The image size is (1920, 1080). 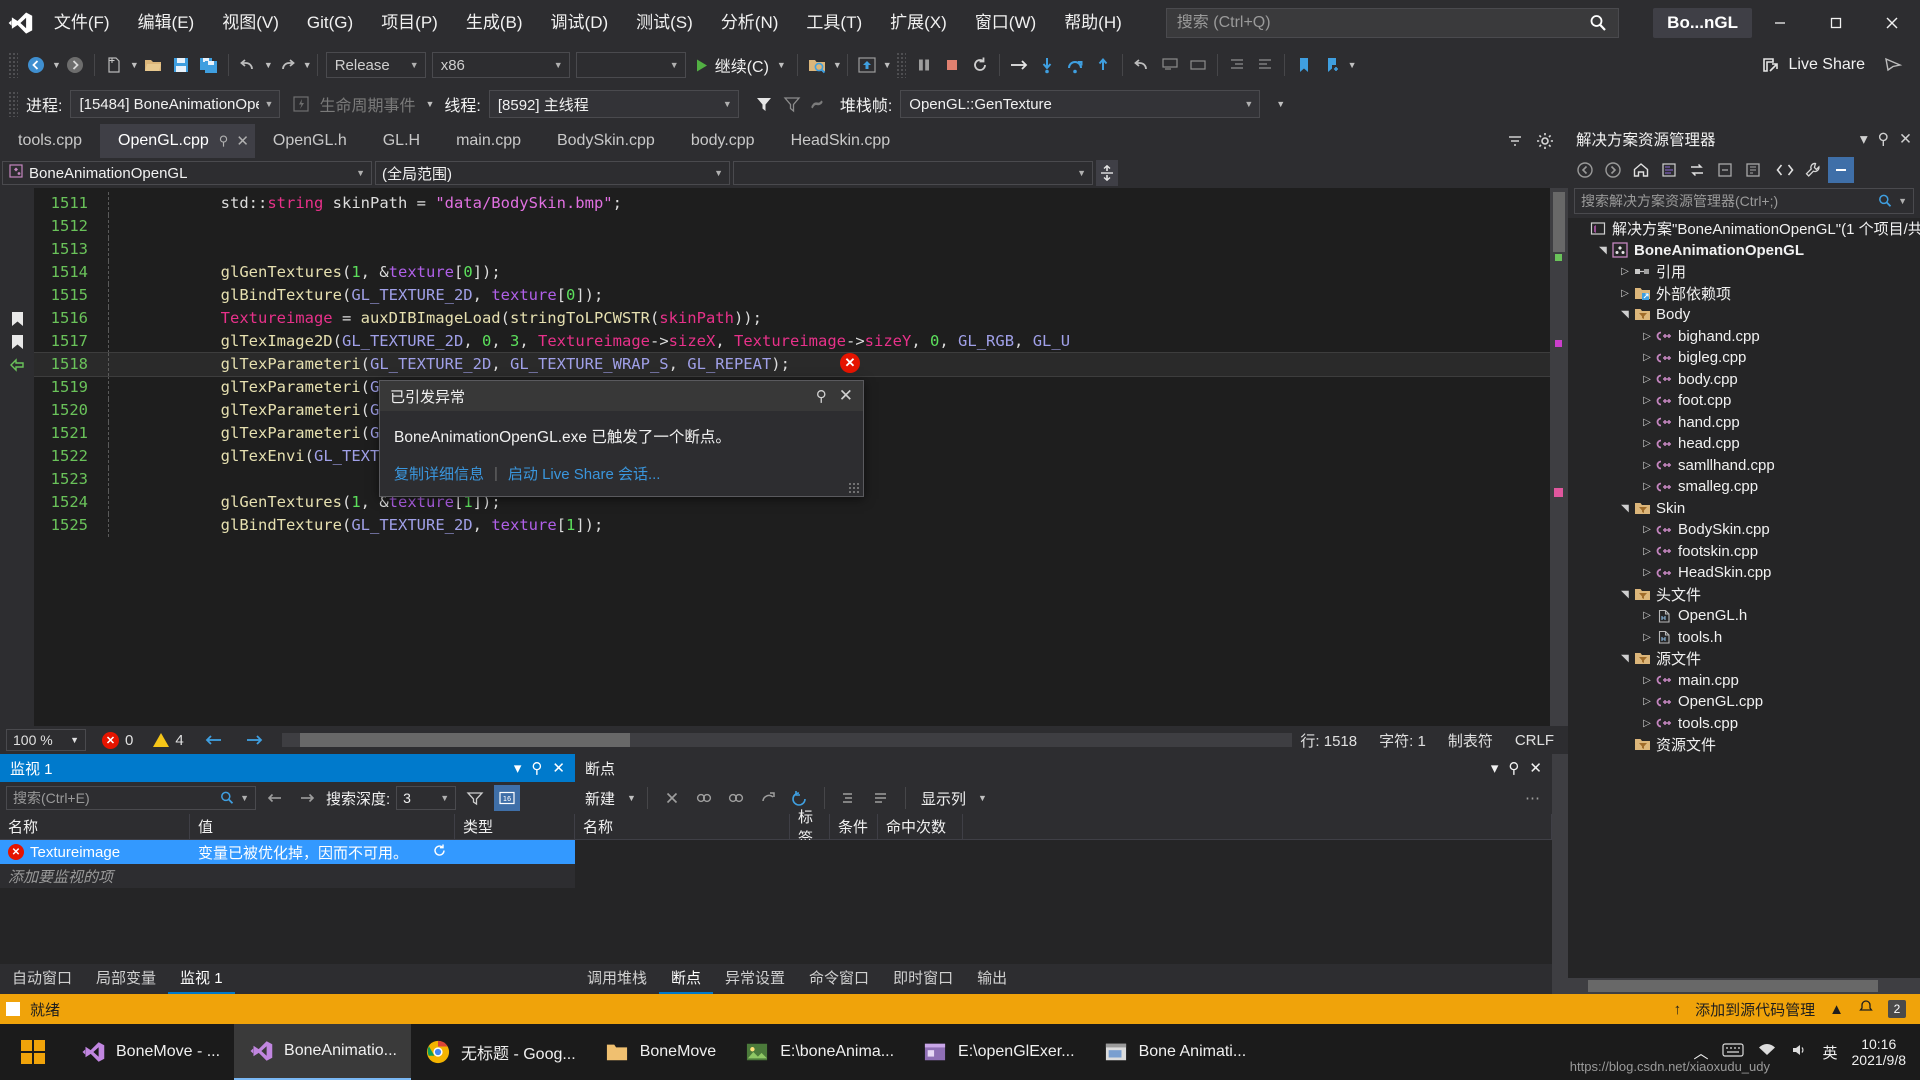 What do you see at coordinates (409, 23) in the screenshot?
I see `menu-project: 项目(P)` at bounding box center [409, 23].